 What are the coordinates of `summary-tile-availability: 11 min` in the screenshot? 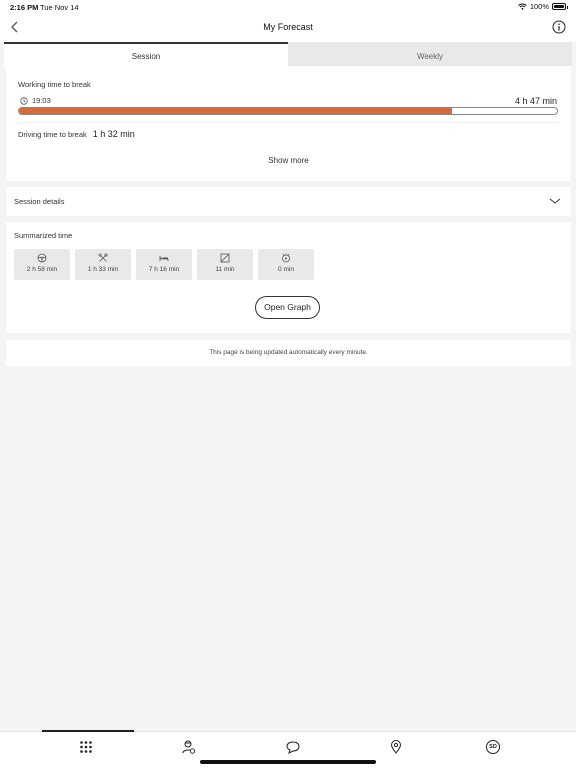 It's located at (225, 264).